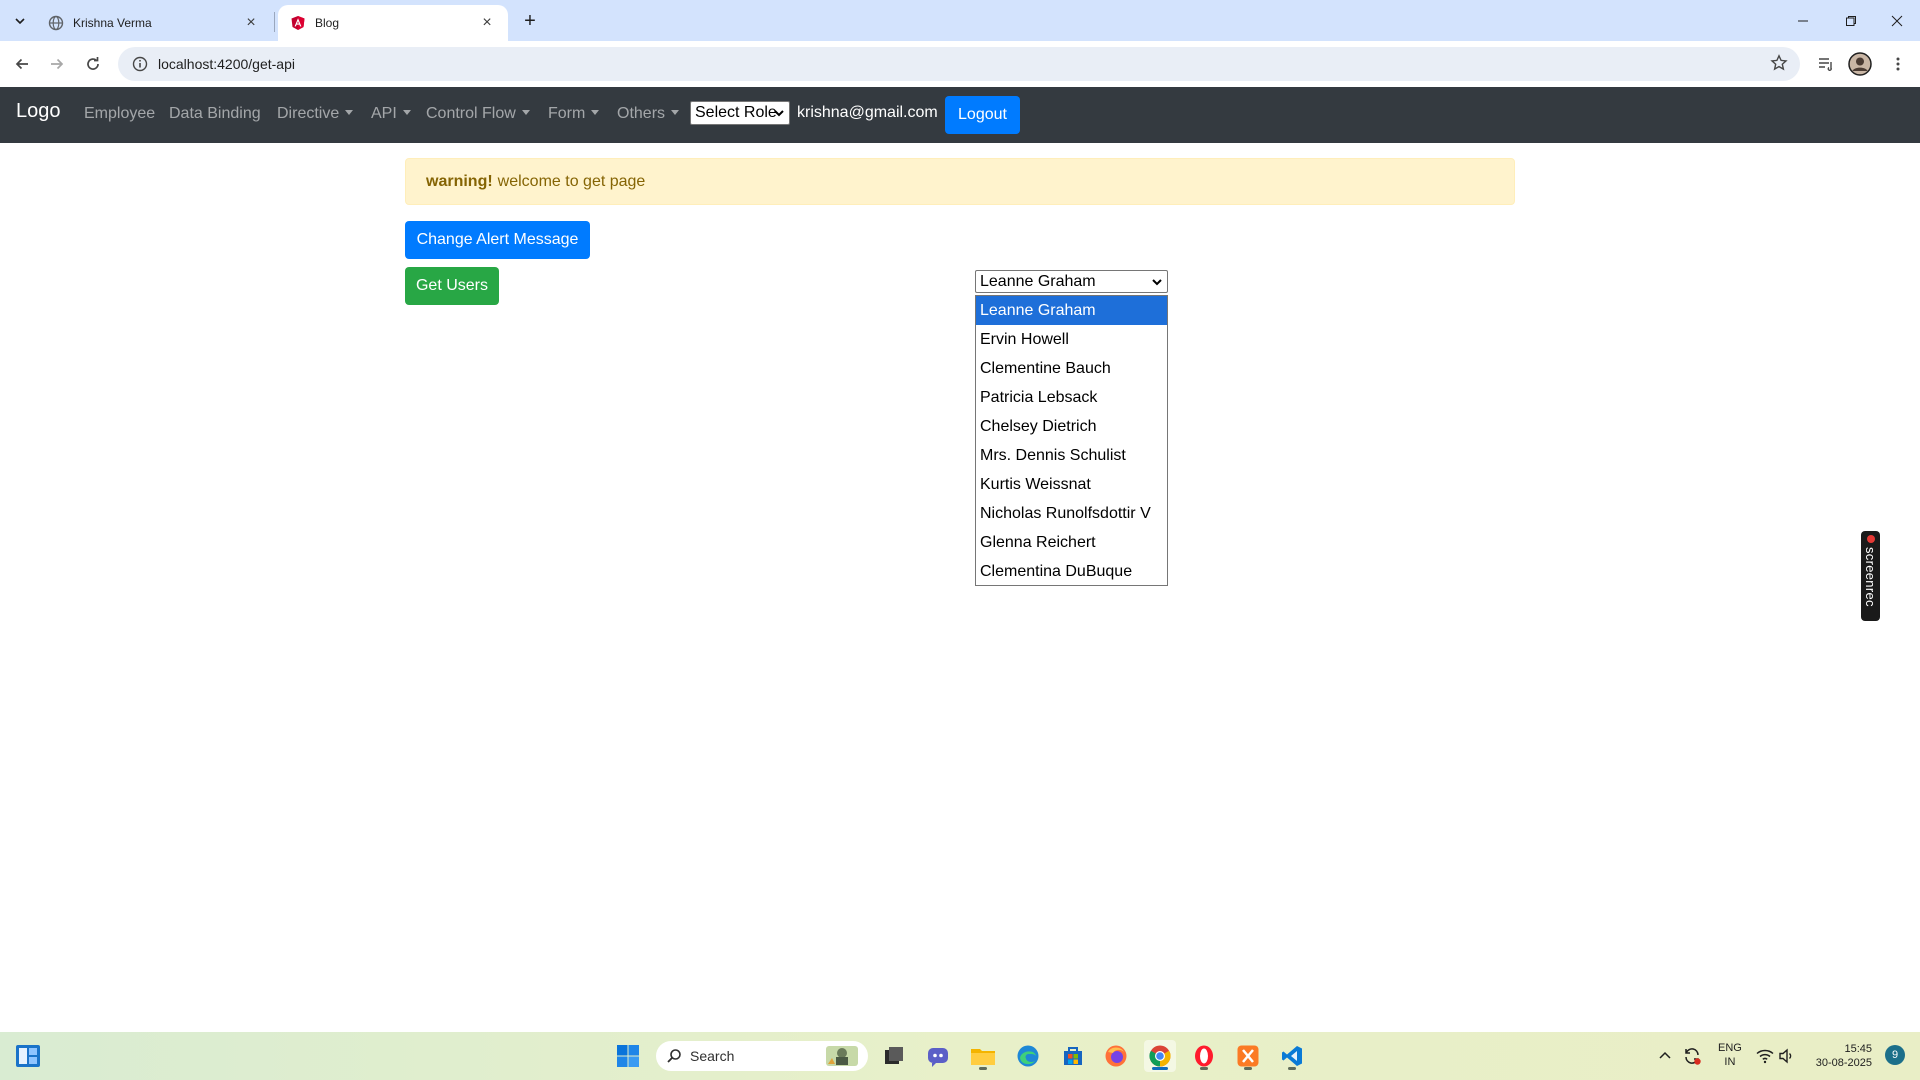 Image resolution: width=1920 pixels, height=1080 pixels. I want to click on language-code: ENG, so click(1730, 1048).